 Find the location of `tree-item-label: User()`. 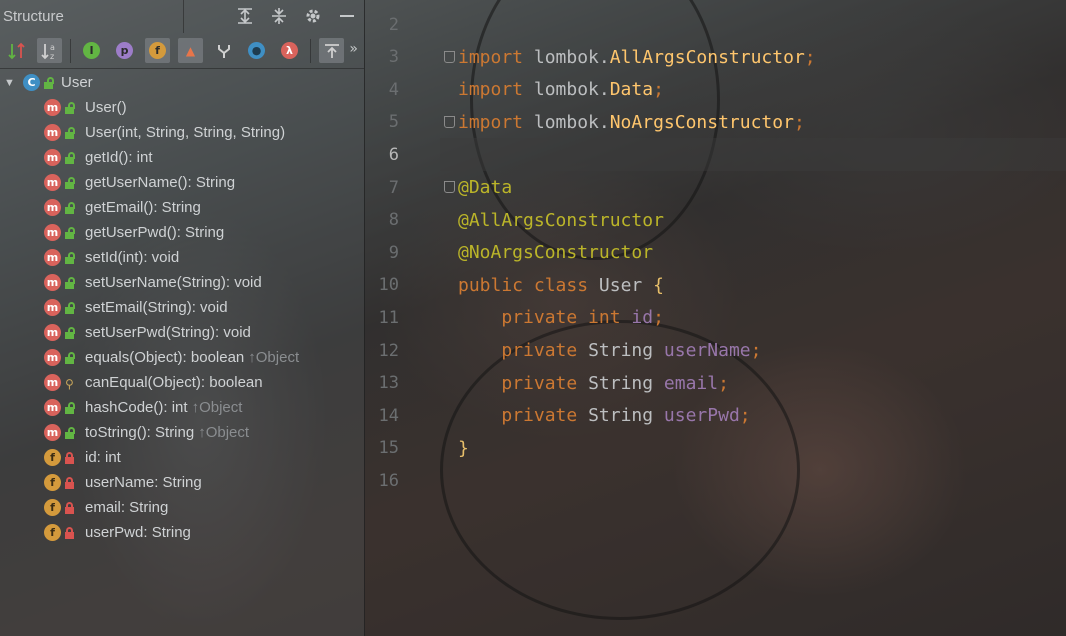

tree-item-label: User() is located at coordinates (106, 107).